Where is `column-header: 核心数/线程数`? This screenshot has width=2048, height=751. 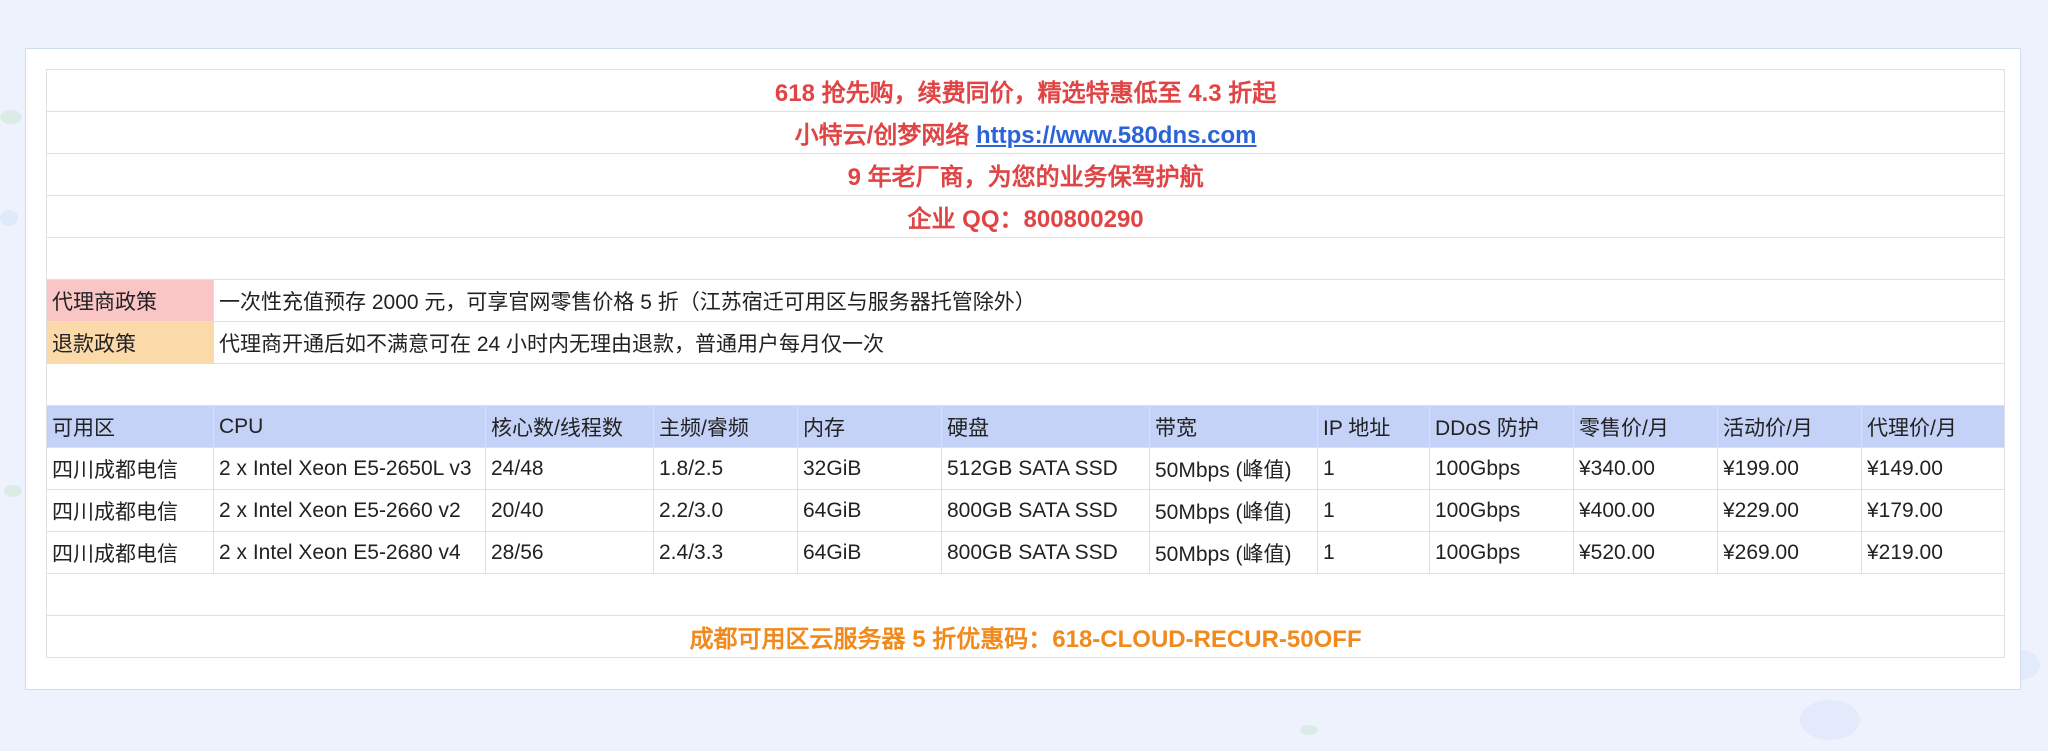
column-header: 核心数/线程数 is located at coordinates (569, 426).